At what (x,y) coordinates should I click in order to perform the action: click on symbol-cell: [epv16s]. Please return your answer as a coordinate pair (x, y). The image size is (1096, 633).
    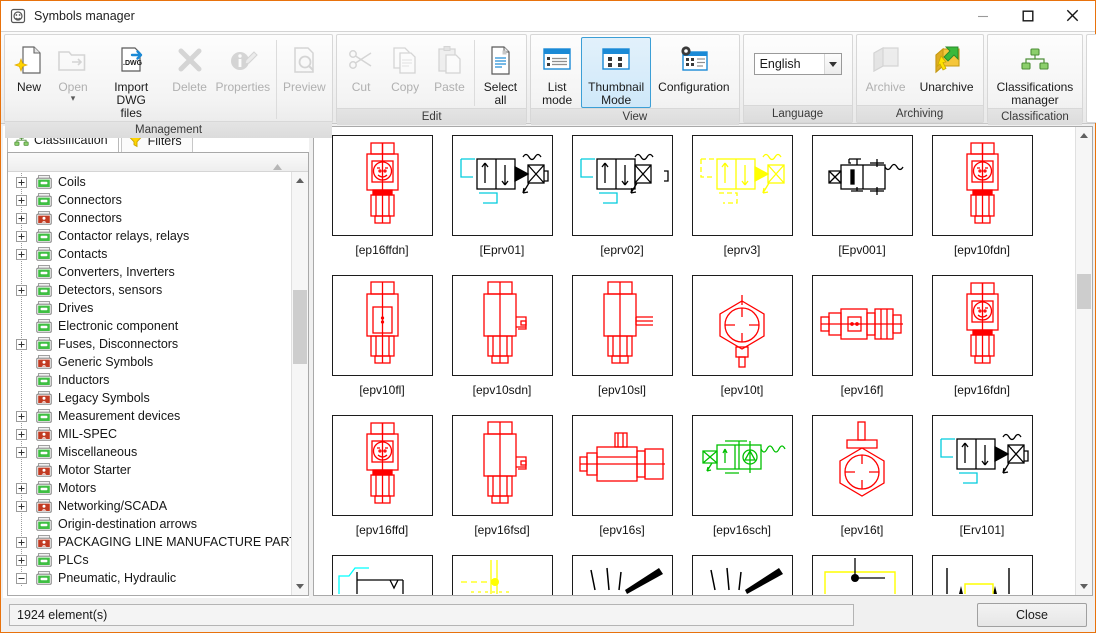
    Looking at the image, I should click on (622, 485).